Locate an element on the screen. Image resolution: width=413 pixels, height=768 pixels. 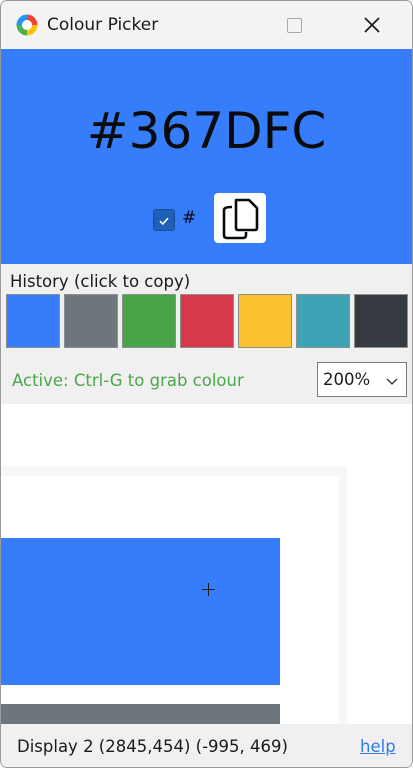
maximize-button is located at coordinates (294, 25).